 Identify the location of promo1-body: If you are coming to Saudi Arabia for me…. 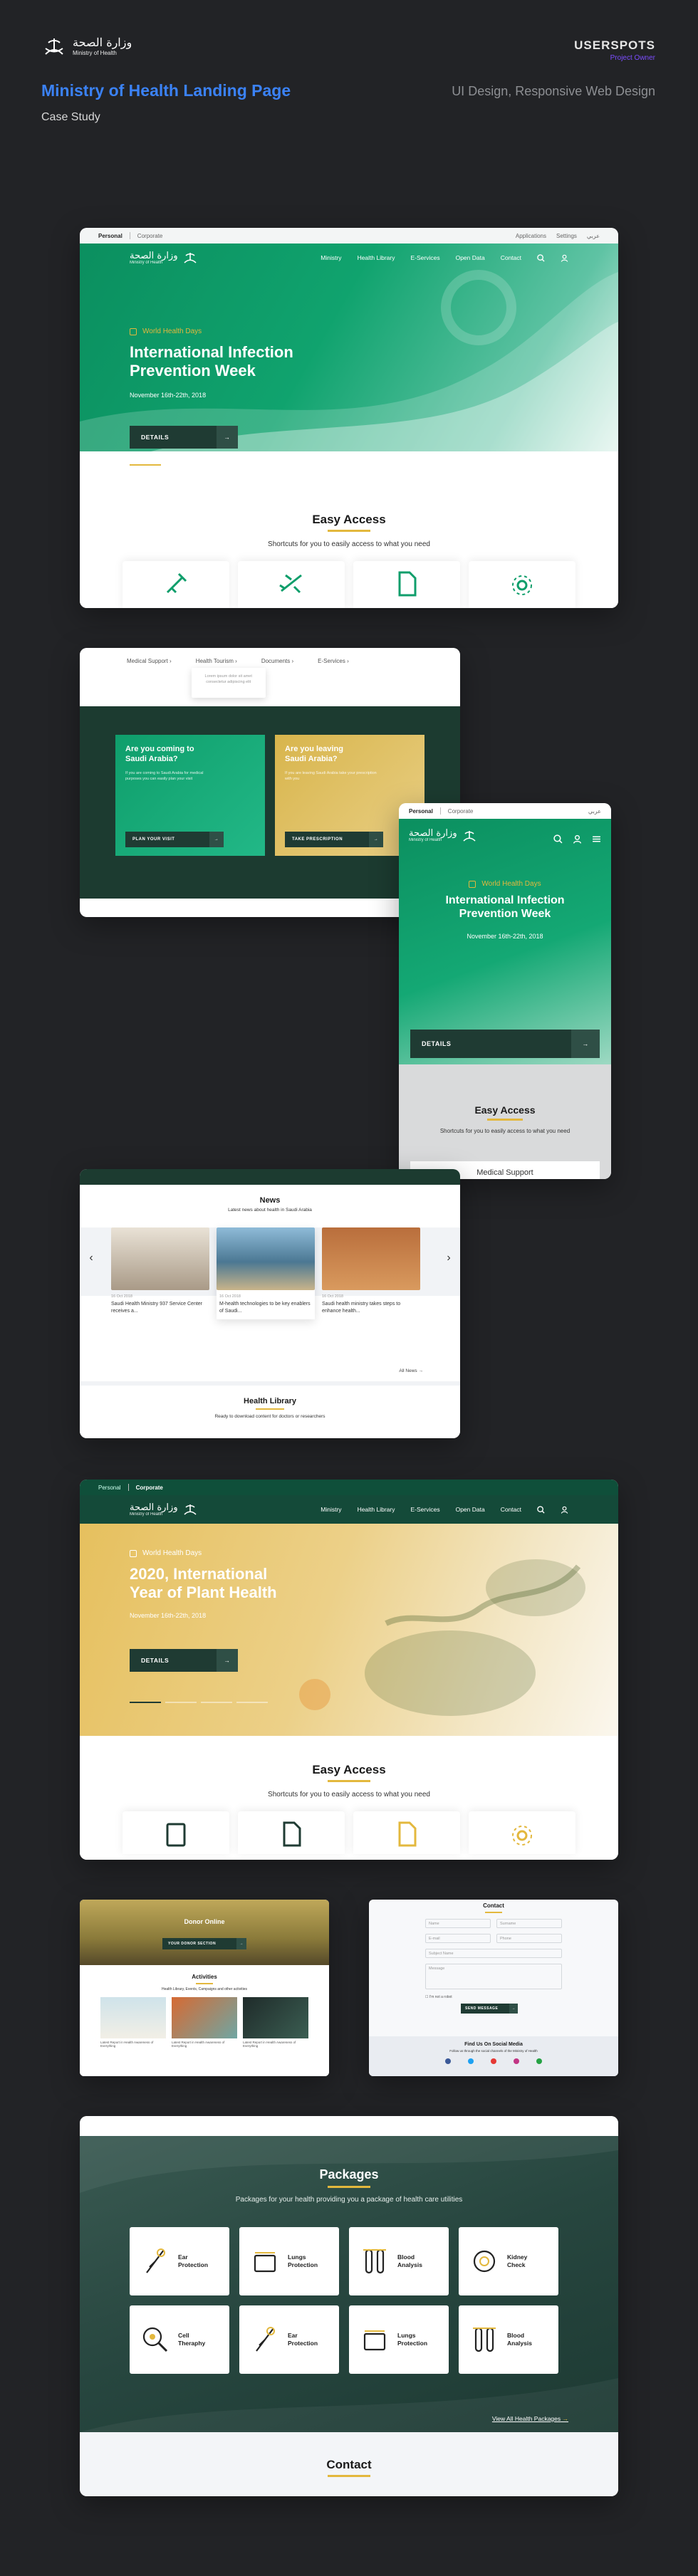
(165, 775).